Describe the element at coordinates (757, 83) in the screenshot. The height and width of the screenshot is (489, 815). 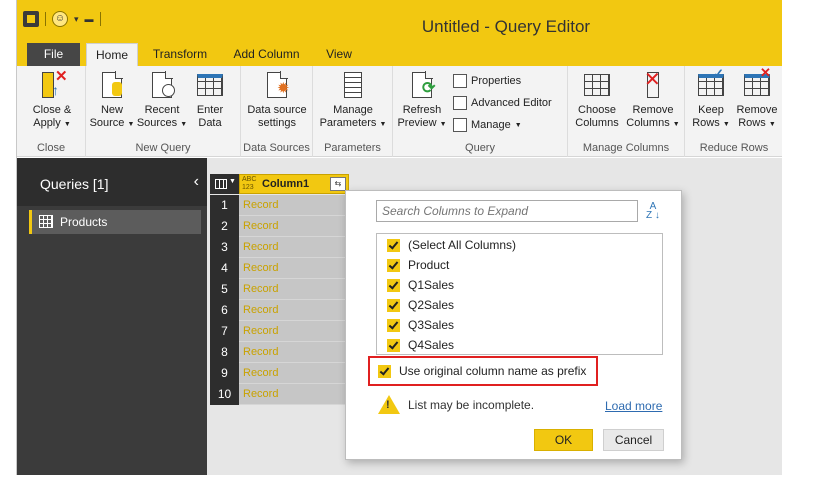
I see `remove-rows-icon: ✕` at that location.